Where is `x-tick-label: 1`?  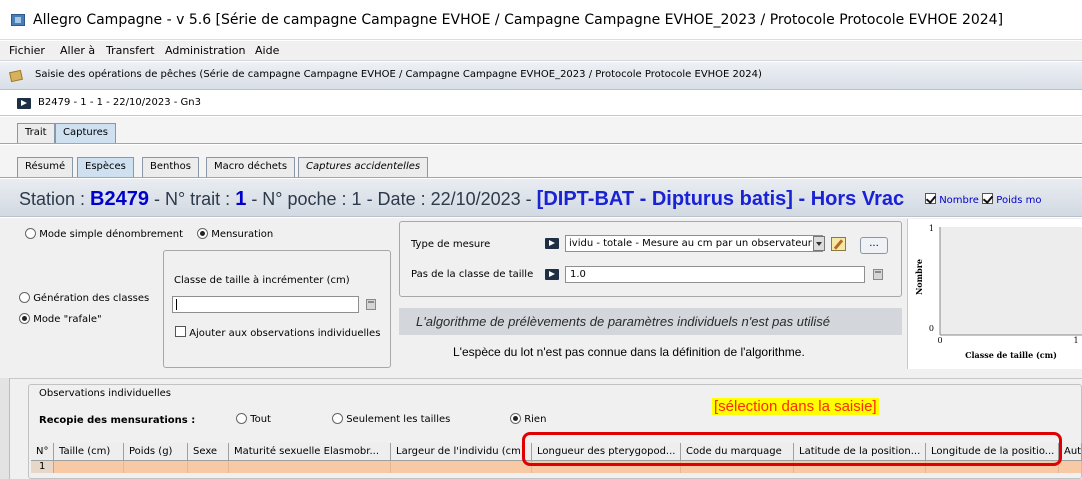 x-tick-label: 1 is located at coordinates (1075, 340).